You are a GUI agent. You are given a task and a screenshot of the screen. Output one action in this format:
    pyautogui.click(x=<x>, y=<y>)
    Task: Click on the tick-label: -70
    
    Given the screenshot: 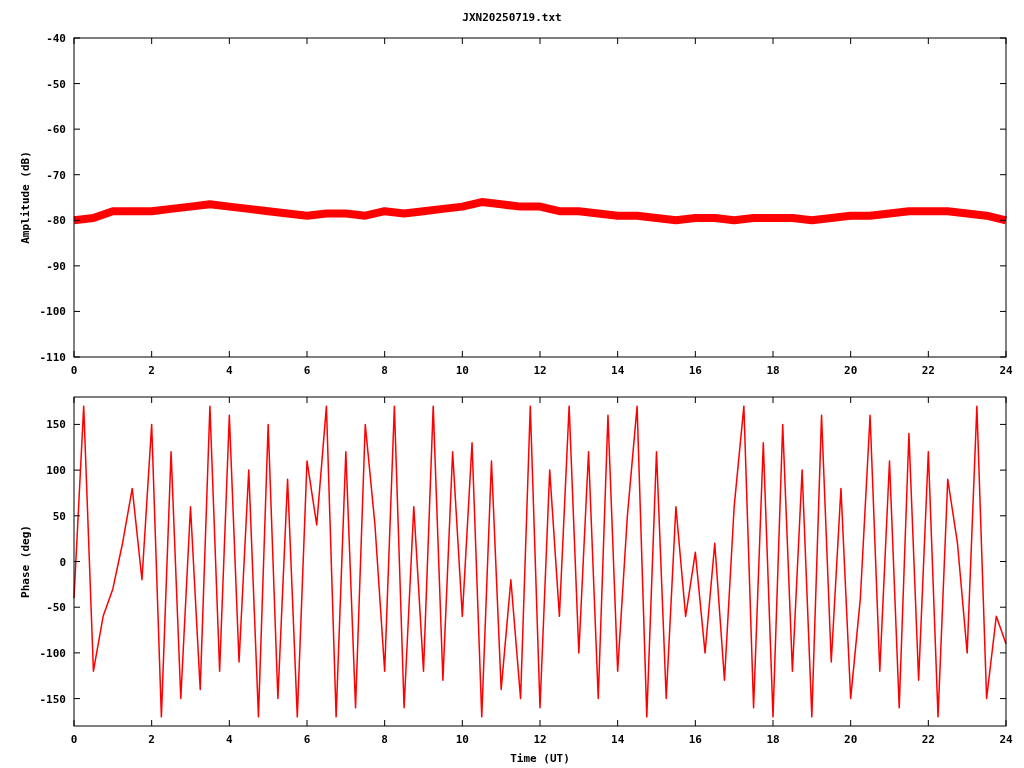 What is the action you would take?
    pyautogui.click(x=56, y=175)
    